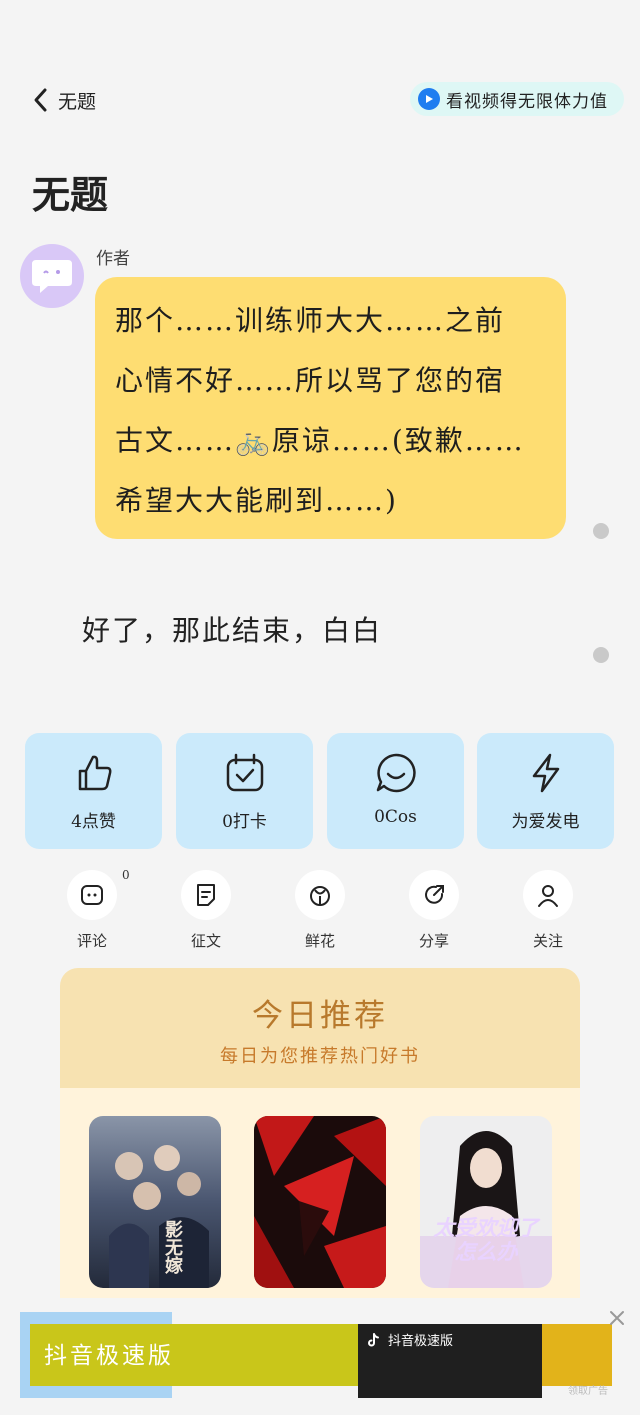 This screenshot has height=1415, width=640. Describe the element at coordinates (486, 1239) in the screenshot. I see `book-cover-title: 太受欢迎了怎么办` at that location.